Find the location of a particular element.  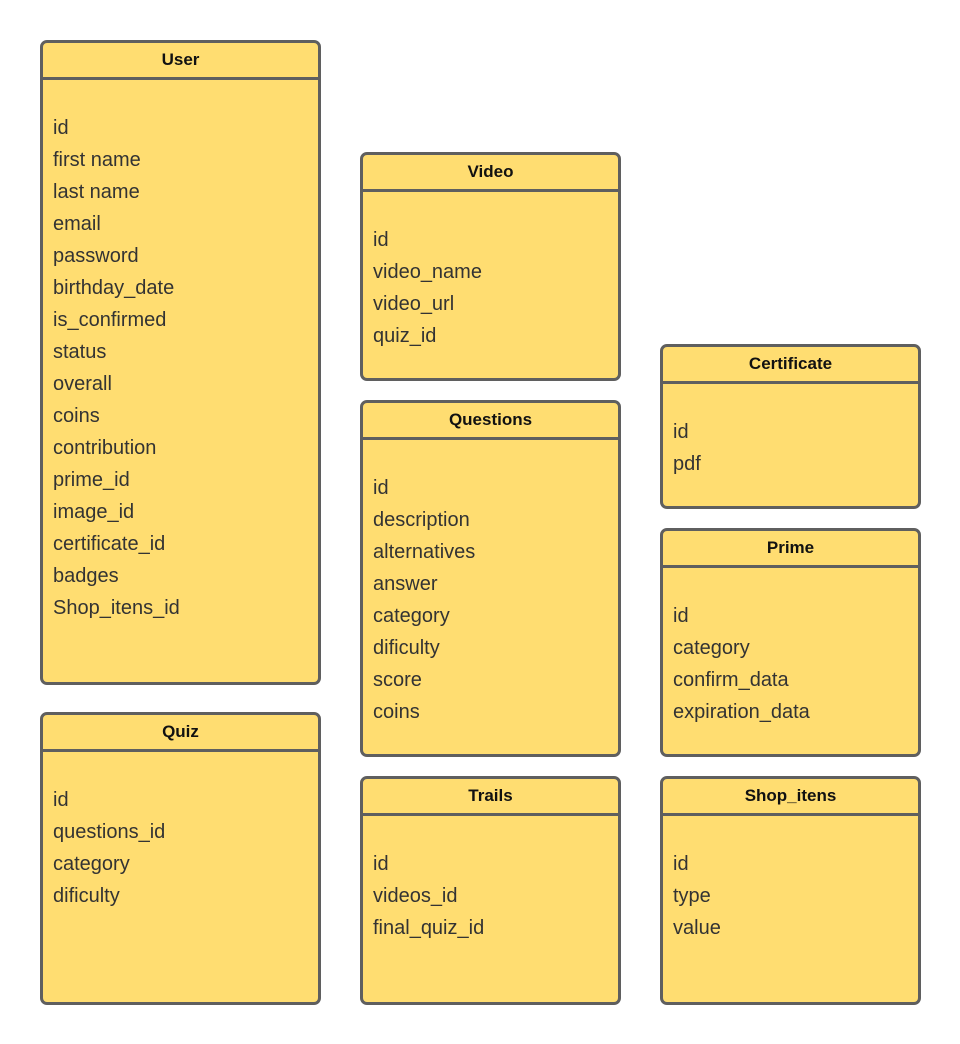

entity-video: Video id video_name video_url quiz_id is located at coordinates (490, 266).